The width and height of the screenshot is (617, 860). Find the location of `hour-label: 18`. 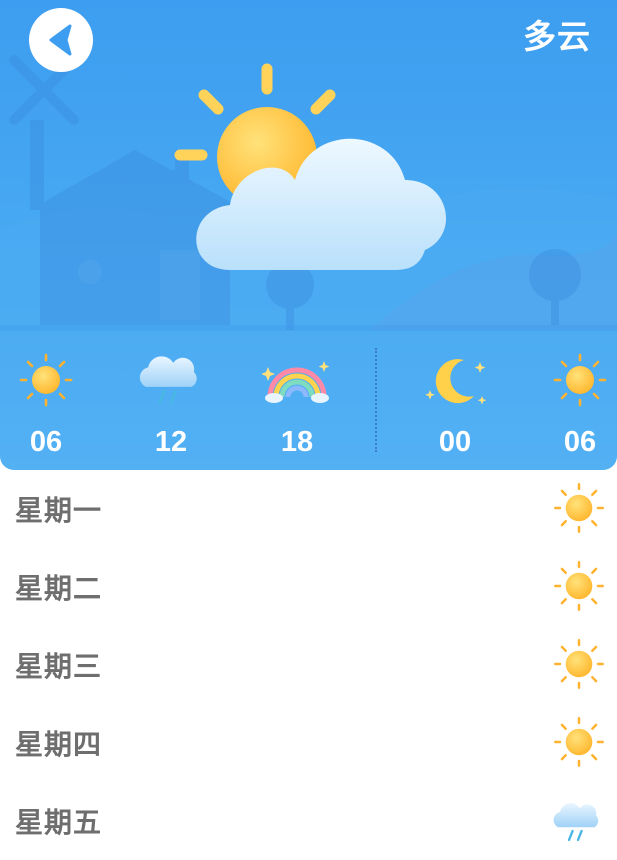

hour-label: 18 is located at coordinates (297, 442).